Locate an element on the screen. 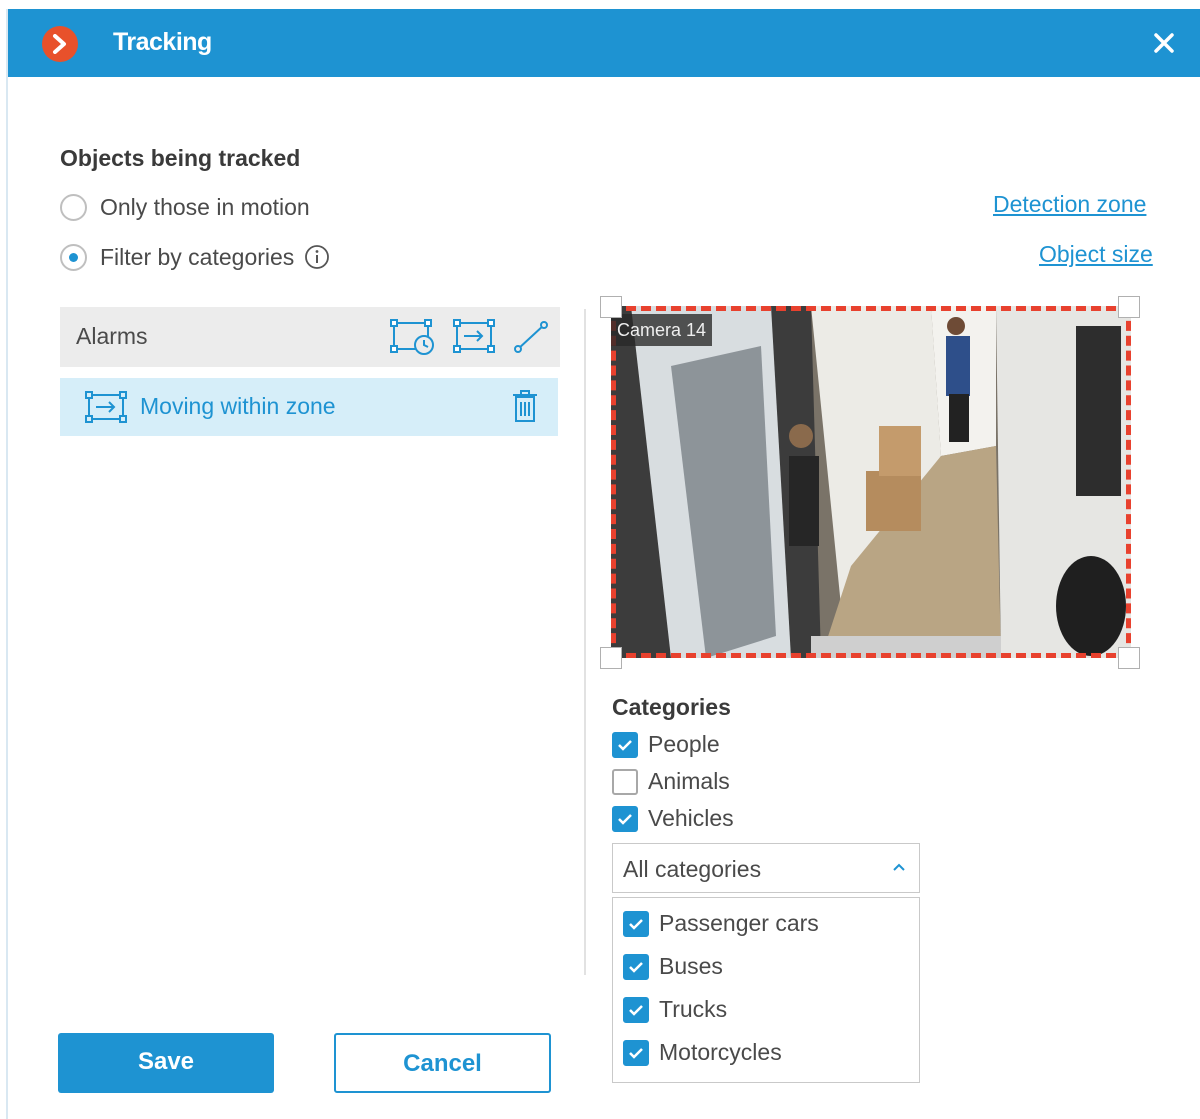 This screenshot has width=1200, height=1119. title-bar: Tracking is located at coordinates (604, 43).